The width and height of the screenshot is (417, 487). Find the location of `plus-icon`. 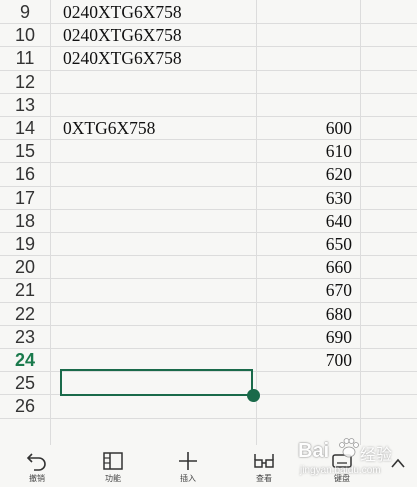

plus-icon is located at coordinates (188, 461).